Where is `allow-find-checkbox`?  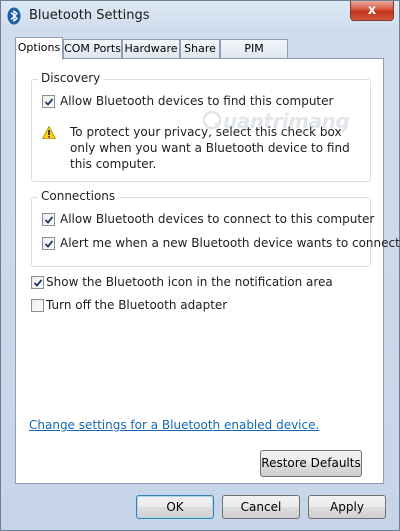
allow-find-checkbox is located at coordinates (48, 101).